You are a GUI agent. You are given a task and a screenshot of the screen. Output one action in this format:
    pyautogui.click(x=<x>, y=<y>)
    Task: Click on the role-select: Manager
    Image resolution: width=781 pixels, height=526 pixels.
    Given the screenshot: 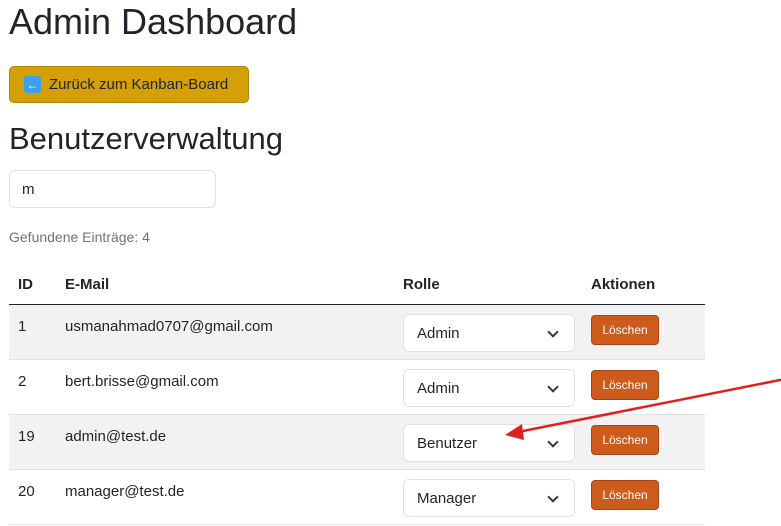 What is the action you would take?
    pyautogui.click(x=489, y=498)
    